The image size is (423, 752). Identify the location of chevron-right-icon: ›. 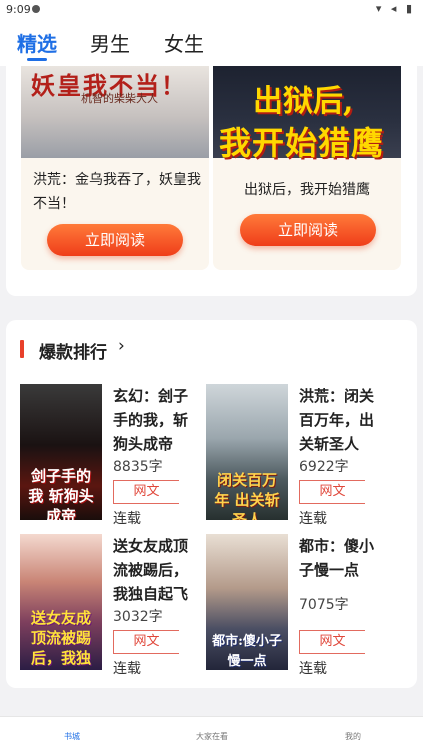
(121, 346).